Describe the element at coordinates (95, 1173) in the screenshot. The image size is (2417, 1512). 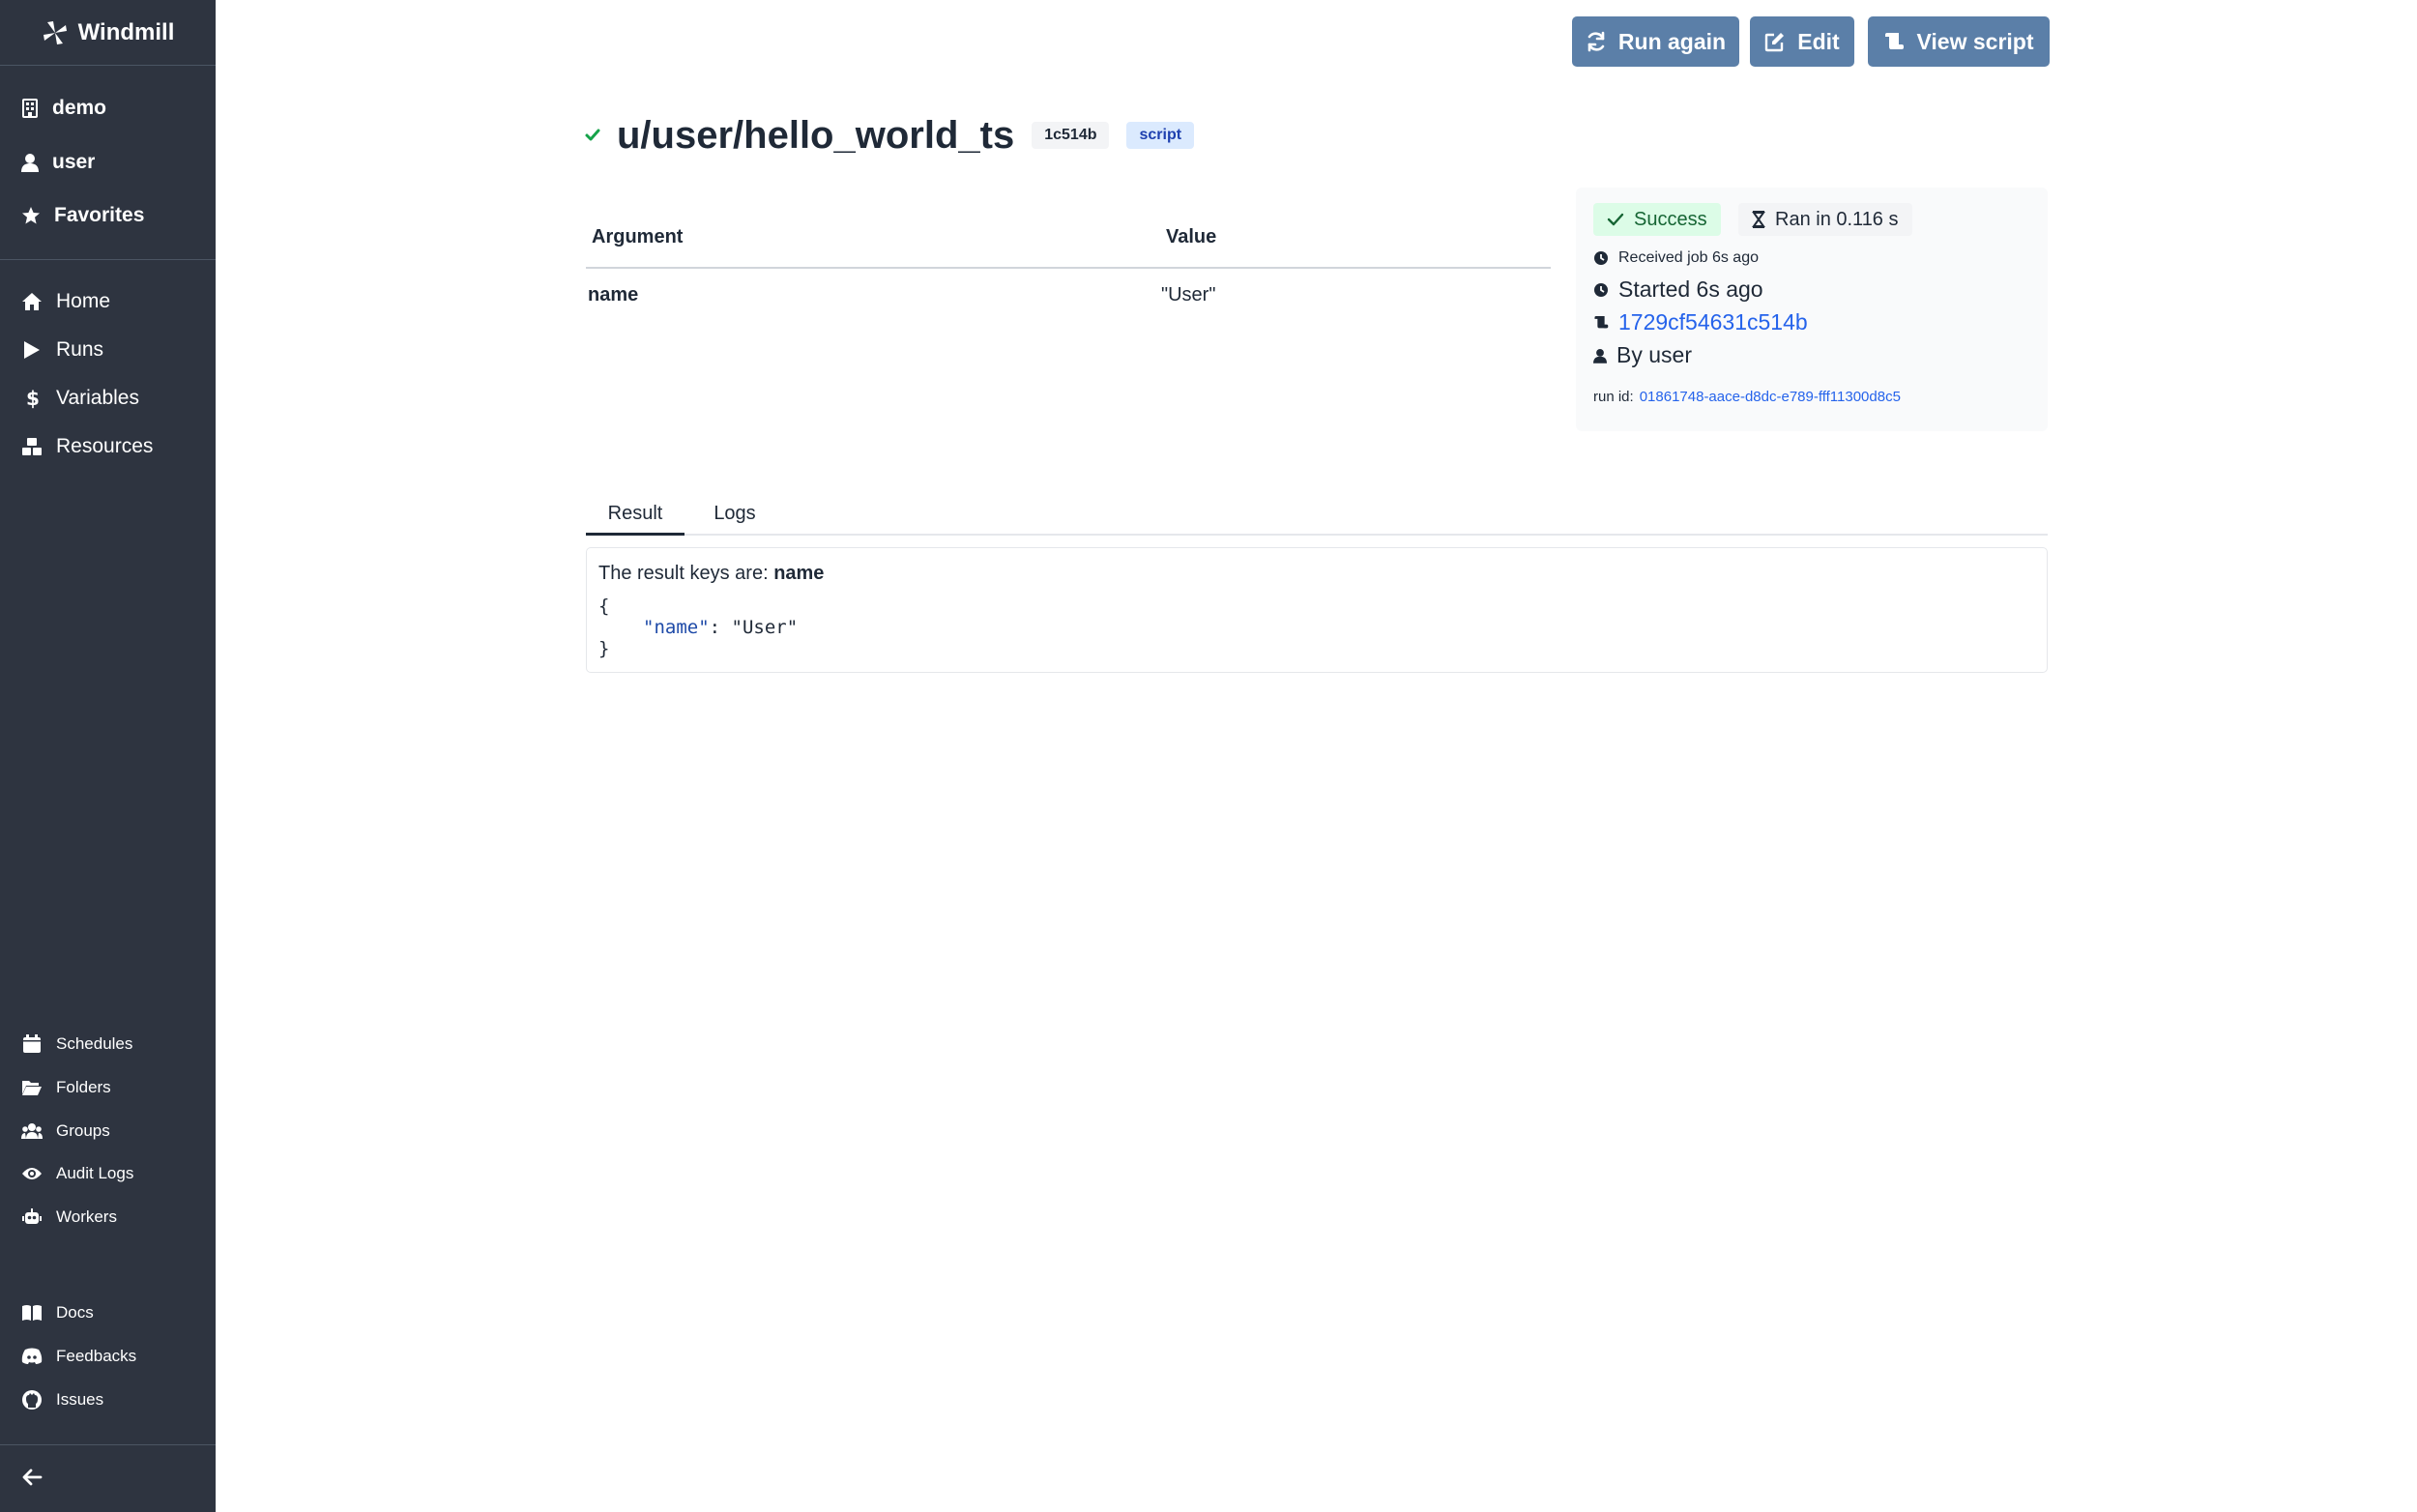
I see `sidebar-item-label: Audit Logs` at that location.